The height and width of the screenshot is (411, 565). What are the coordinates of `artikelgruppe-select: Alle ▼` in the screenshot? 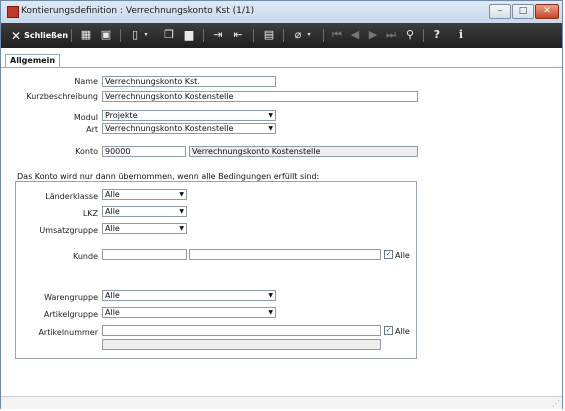 It's located at (189, 312).